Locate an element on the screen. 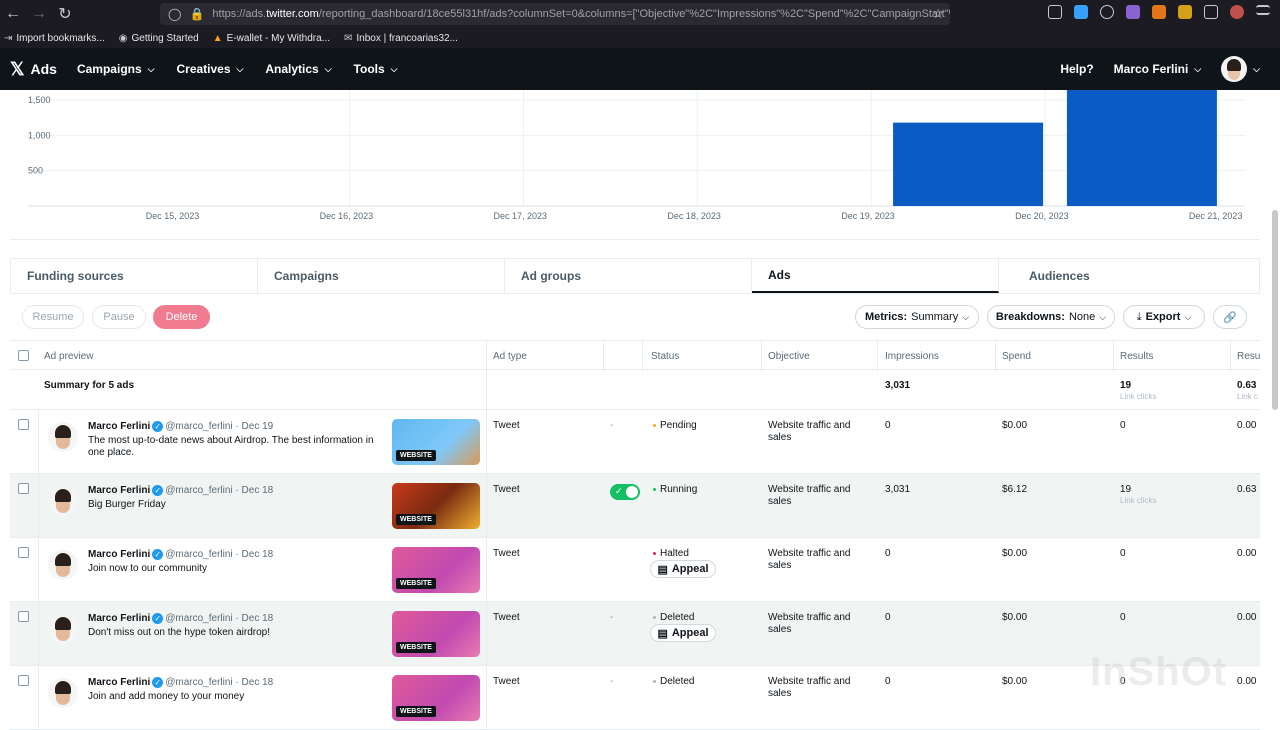  export-button: ⤓ Export ⌵ is located at coordinates (1164, 317).